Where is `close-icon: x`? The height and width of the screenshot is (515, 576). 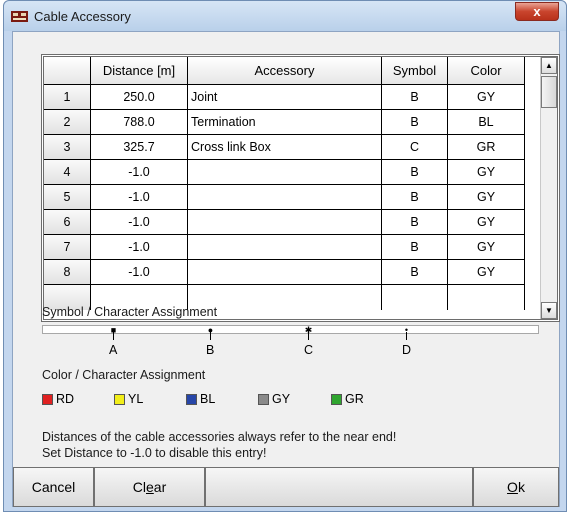
close-icon: x is located at coordinates (537, 11).